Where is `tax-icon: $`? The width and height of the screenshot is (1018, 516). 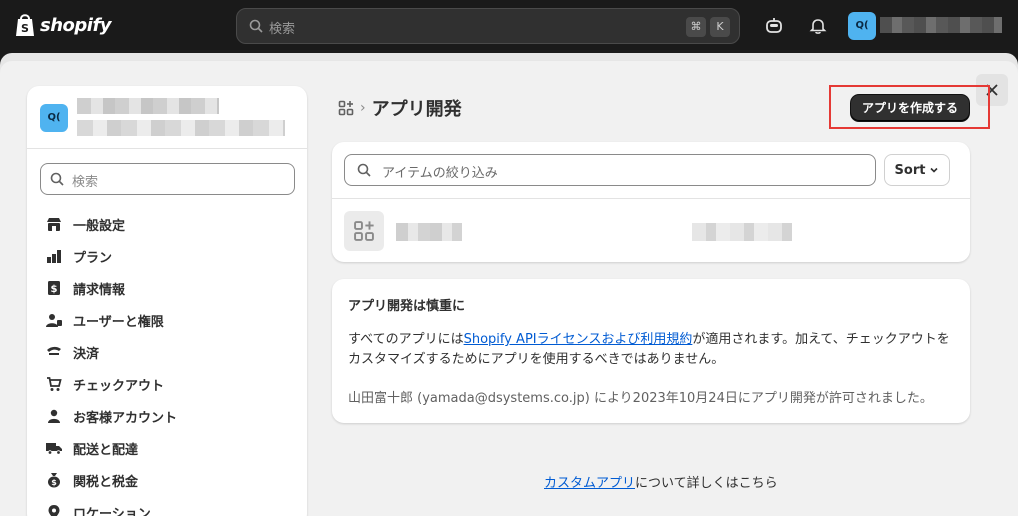 tax-icon: $ is located at coordinates (54, 480).